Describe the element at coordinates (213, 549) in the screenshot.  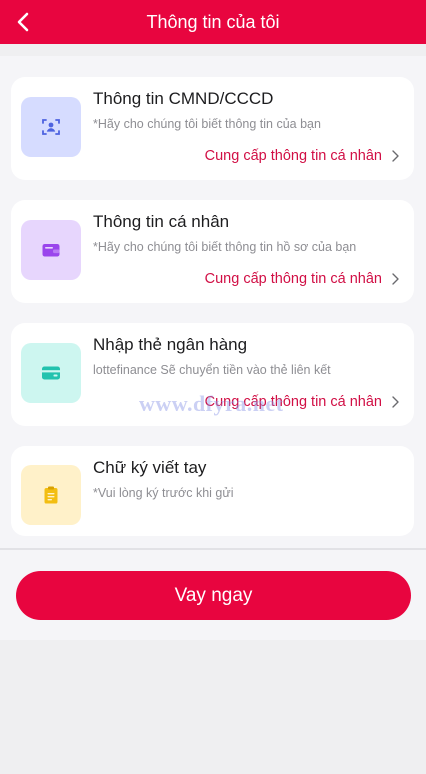
I see `divider` at that location.